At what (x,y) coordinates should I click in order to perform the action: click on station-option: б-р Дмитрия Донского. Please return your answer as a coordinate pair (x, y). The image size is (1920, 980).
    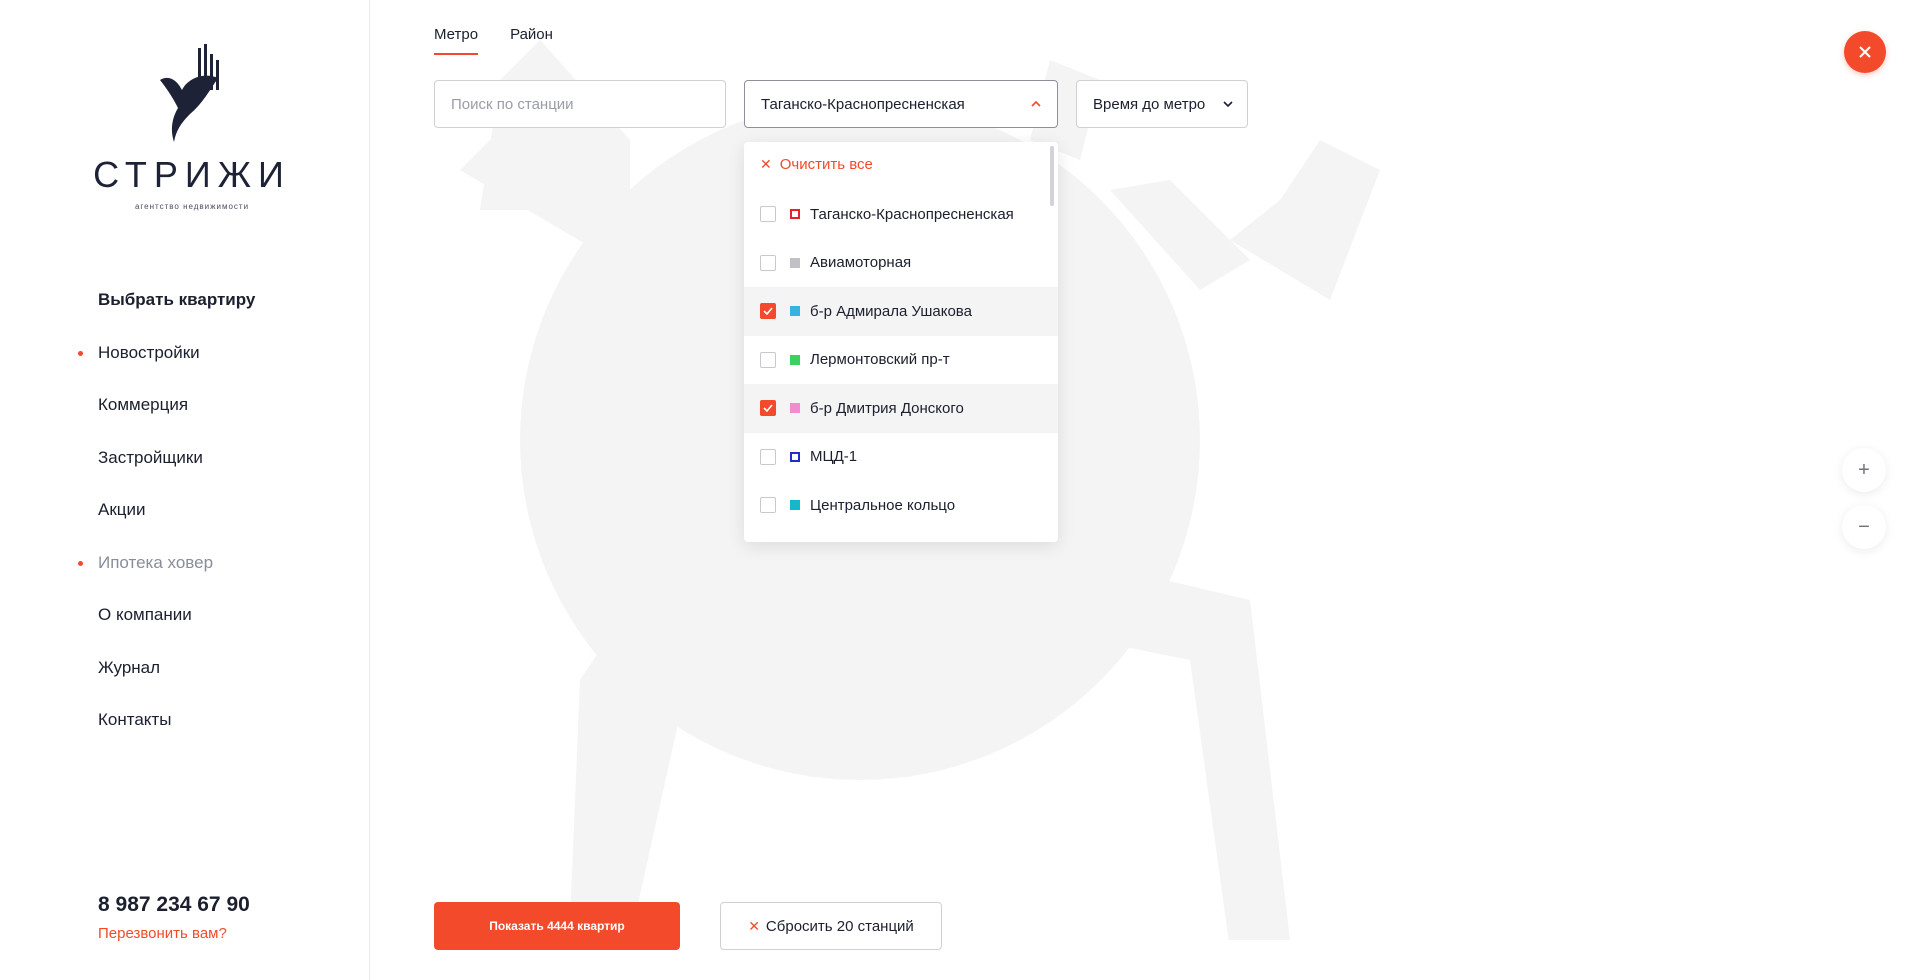
    Looking at the image, I should click on (901, 408).